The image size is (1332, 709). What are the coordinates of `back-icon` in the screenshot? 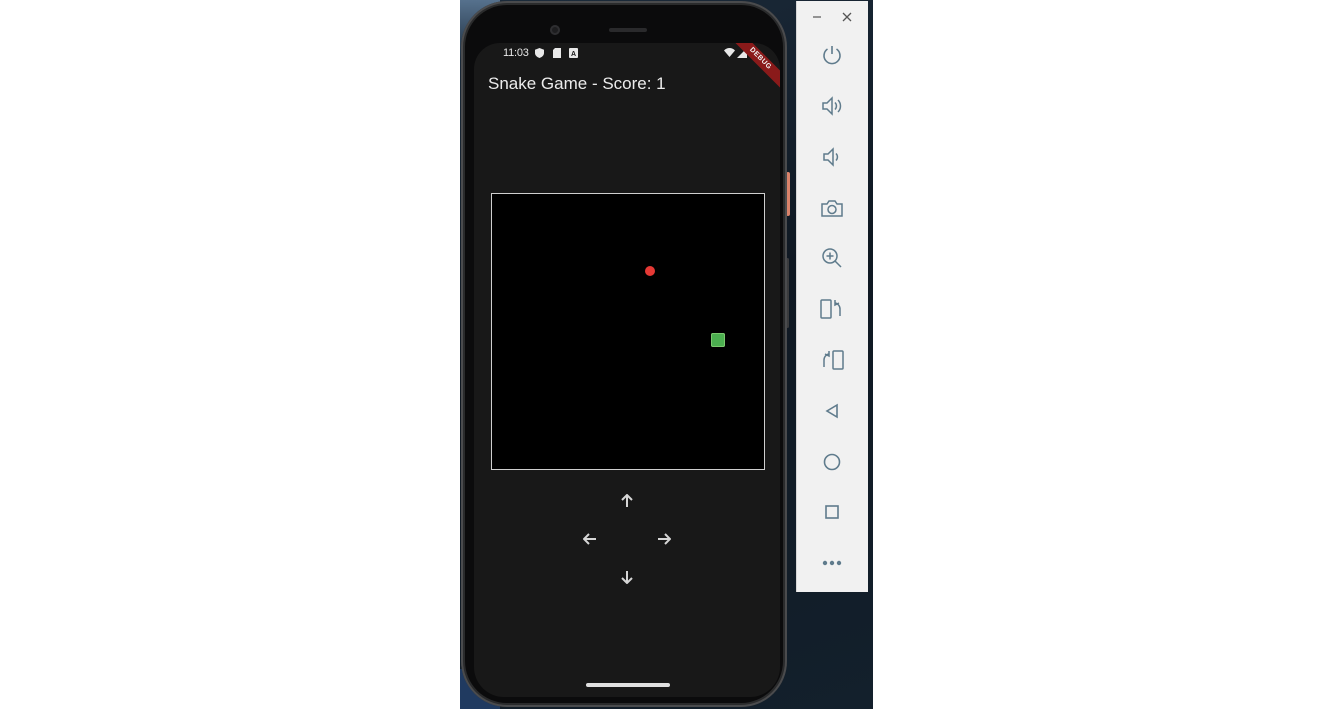 It's located at (831, 411).